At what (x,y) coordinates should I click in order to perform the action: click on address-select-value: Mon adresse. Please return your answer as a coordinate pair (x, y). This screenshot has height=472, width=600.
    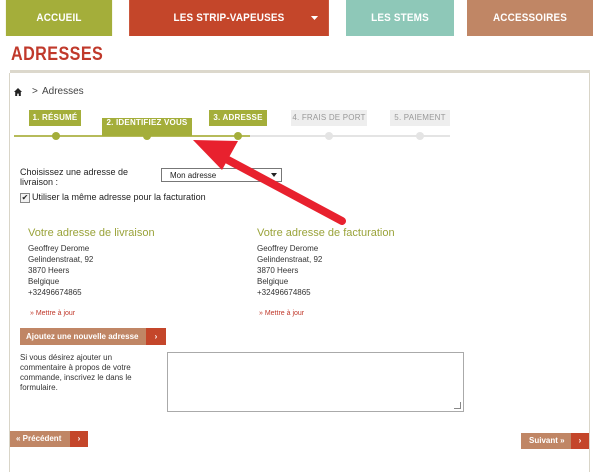
    Looking at the image, I should click on (193, 175).